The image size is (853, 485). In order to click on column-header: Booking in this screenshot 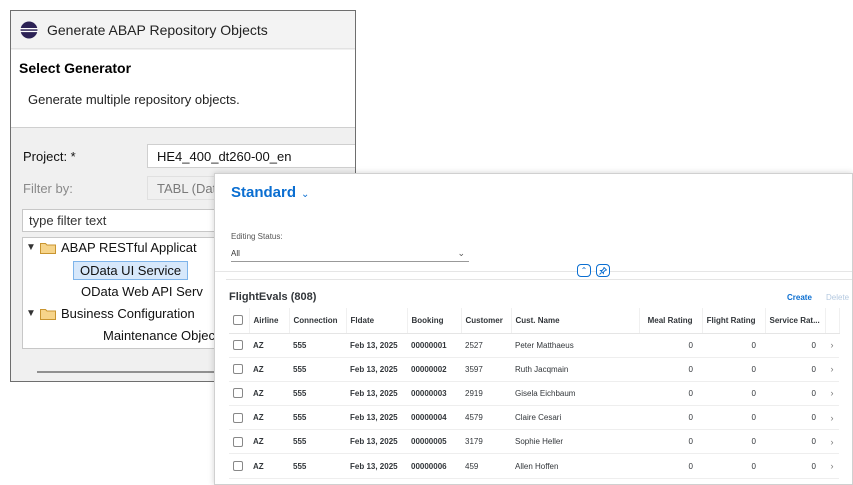, I will do `click(434, 321)`.